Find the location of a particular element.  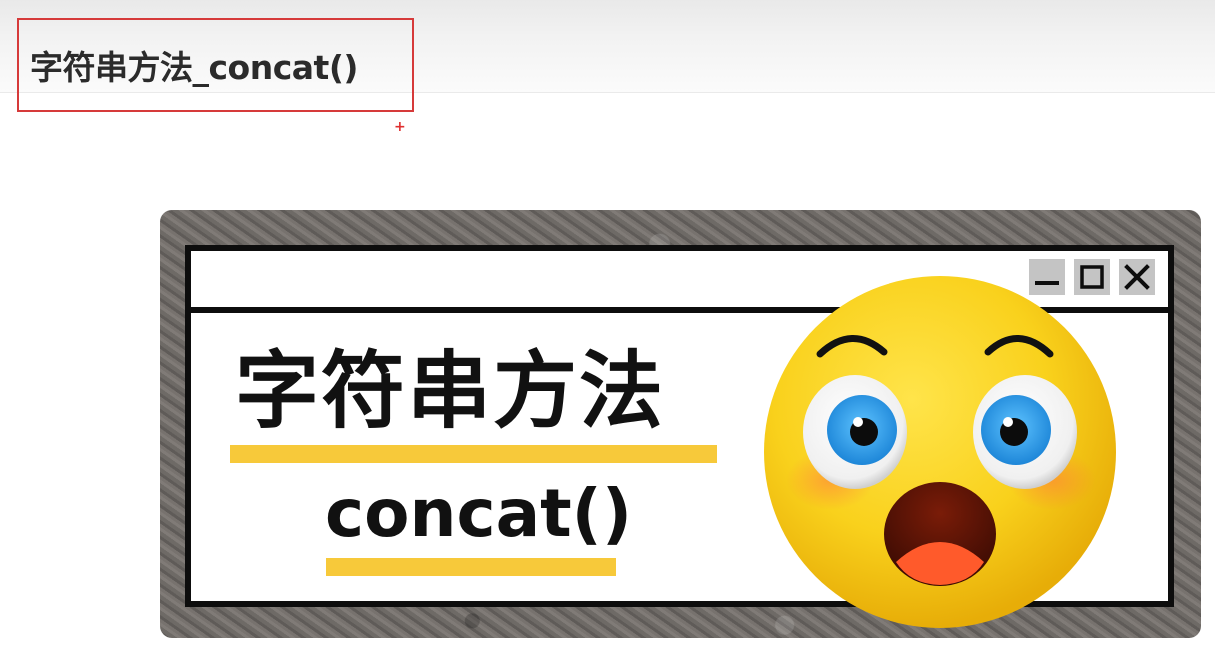

method-underline is located at coordinates (471, 567).